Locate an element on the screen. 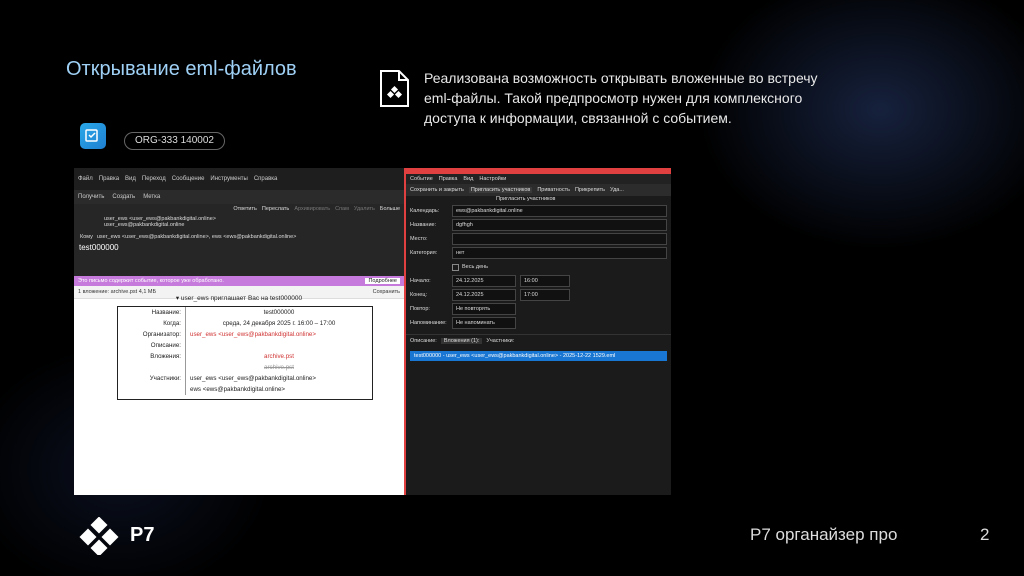  start-row: Начало: 24.12.2025 16:00 is located at coordinates (538, 281).